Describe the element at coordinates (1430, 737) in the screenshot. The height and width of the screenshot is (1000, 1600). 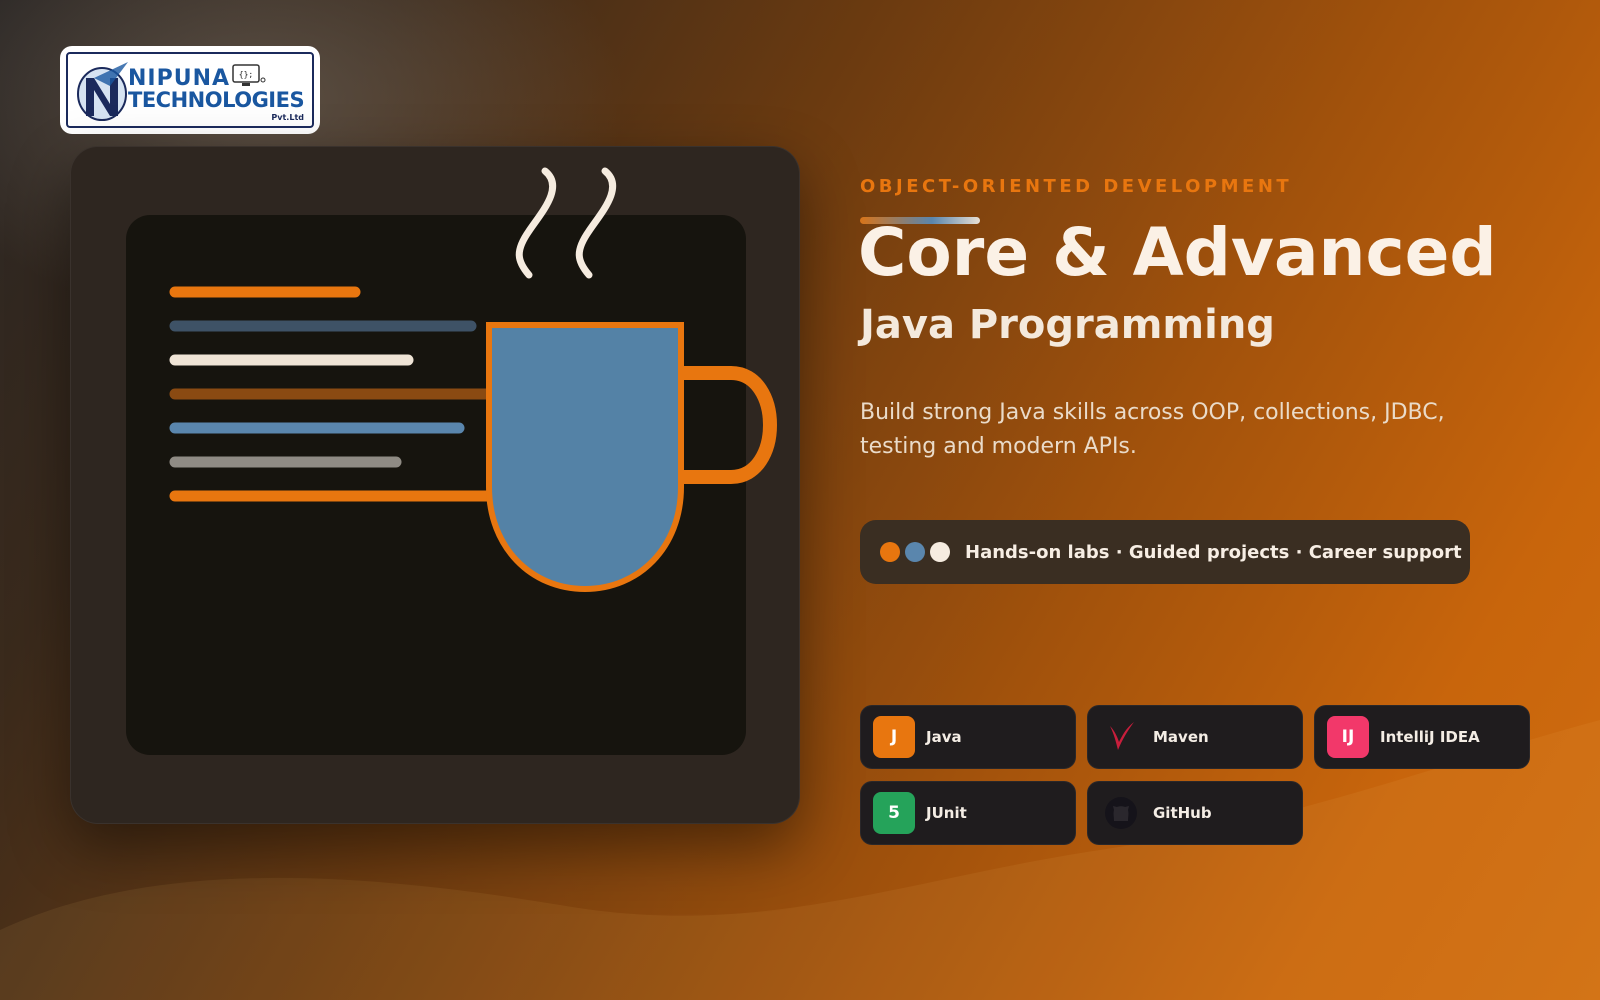
I see `tool-label: IntelliJ IDEA` at that location.